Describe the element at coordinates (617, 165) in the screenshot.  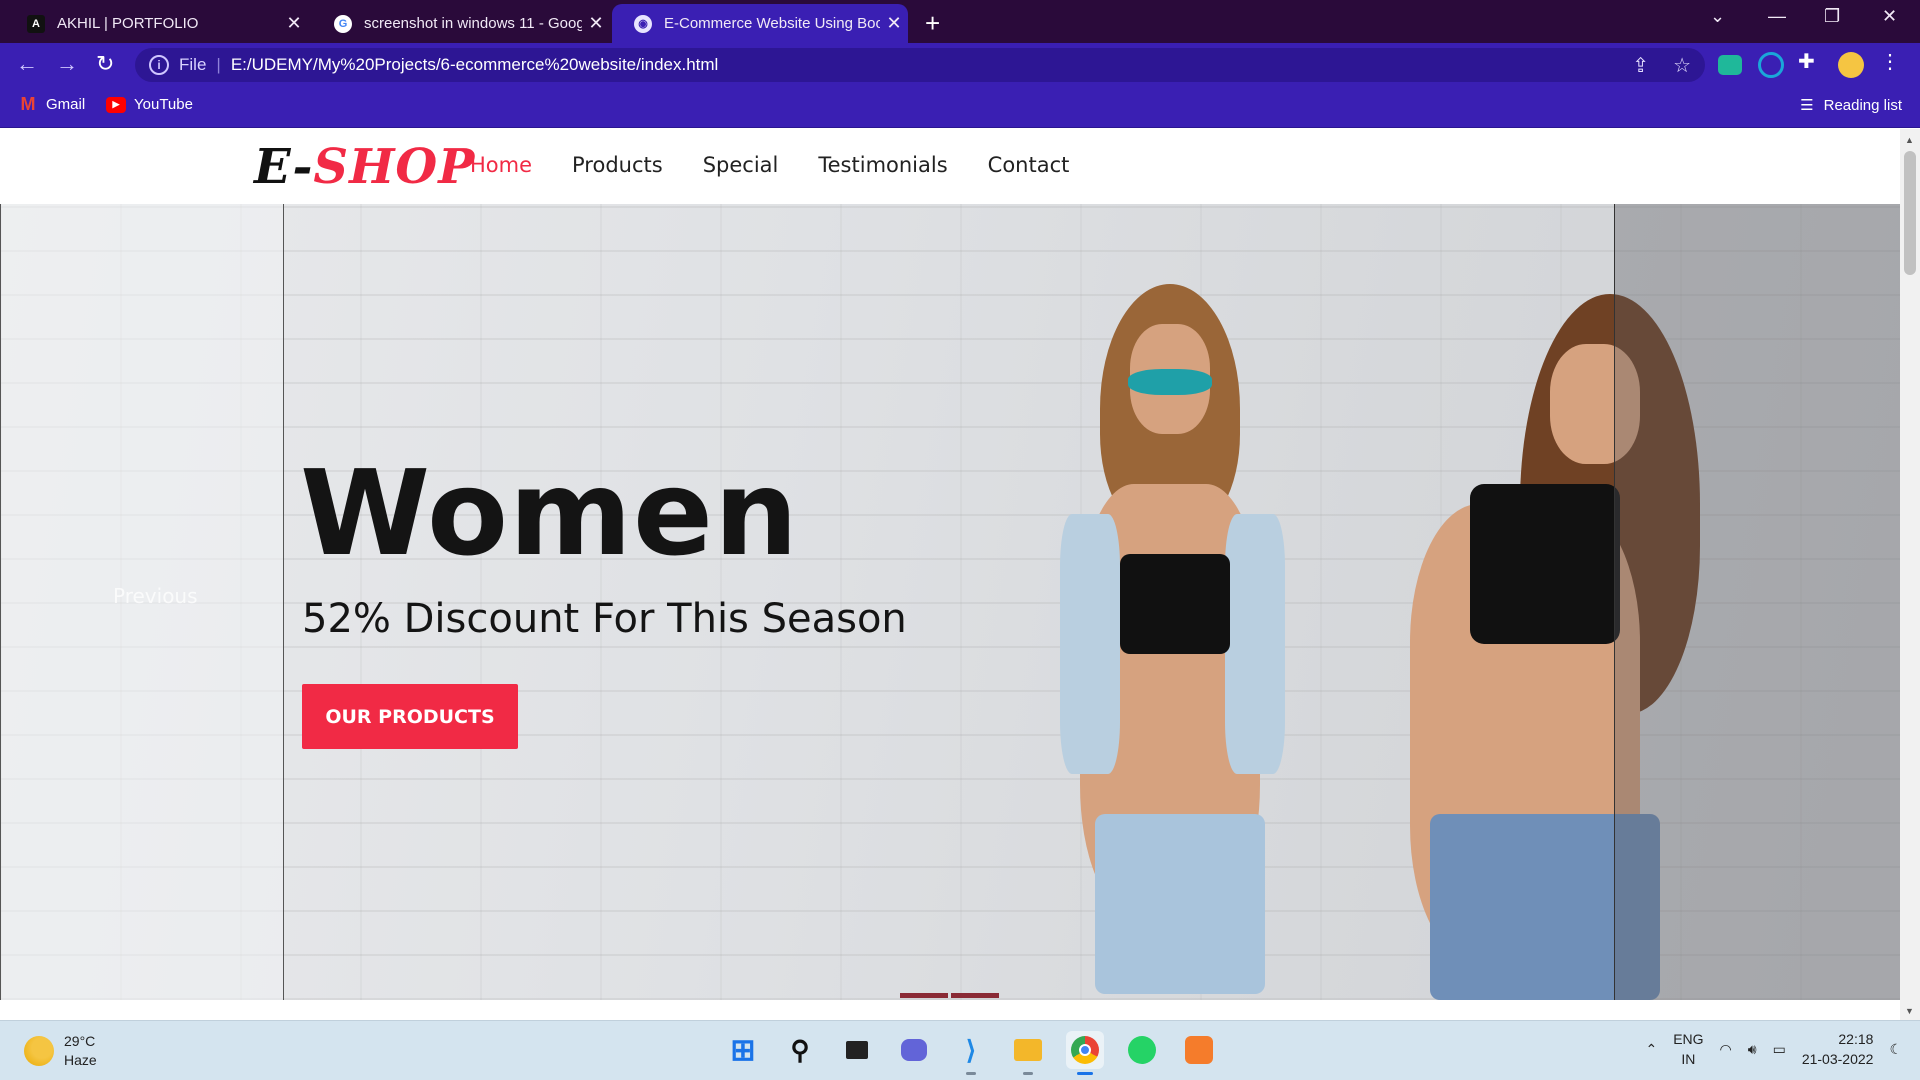
I see `nav-products: Products` at that location.